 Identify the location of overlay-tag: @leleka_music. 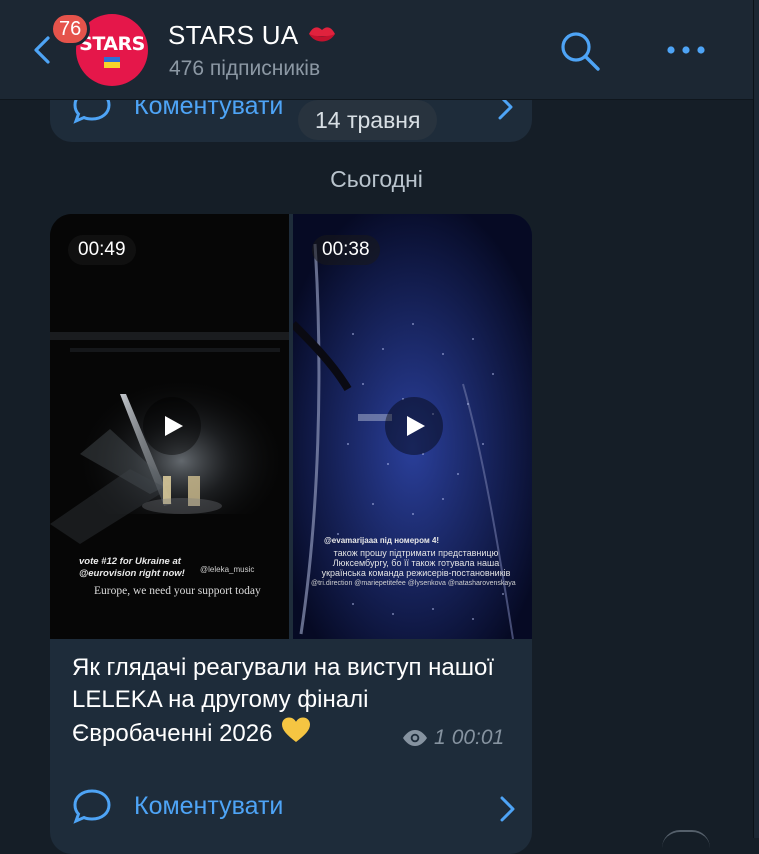
(227, 569).